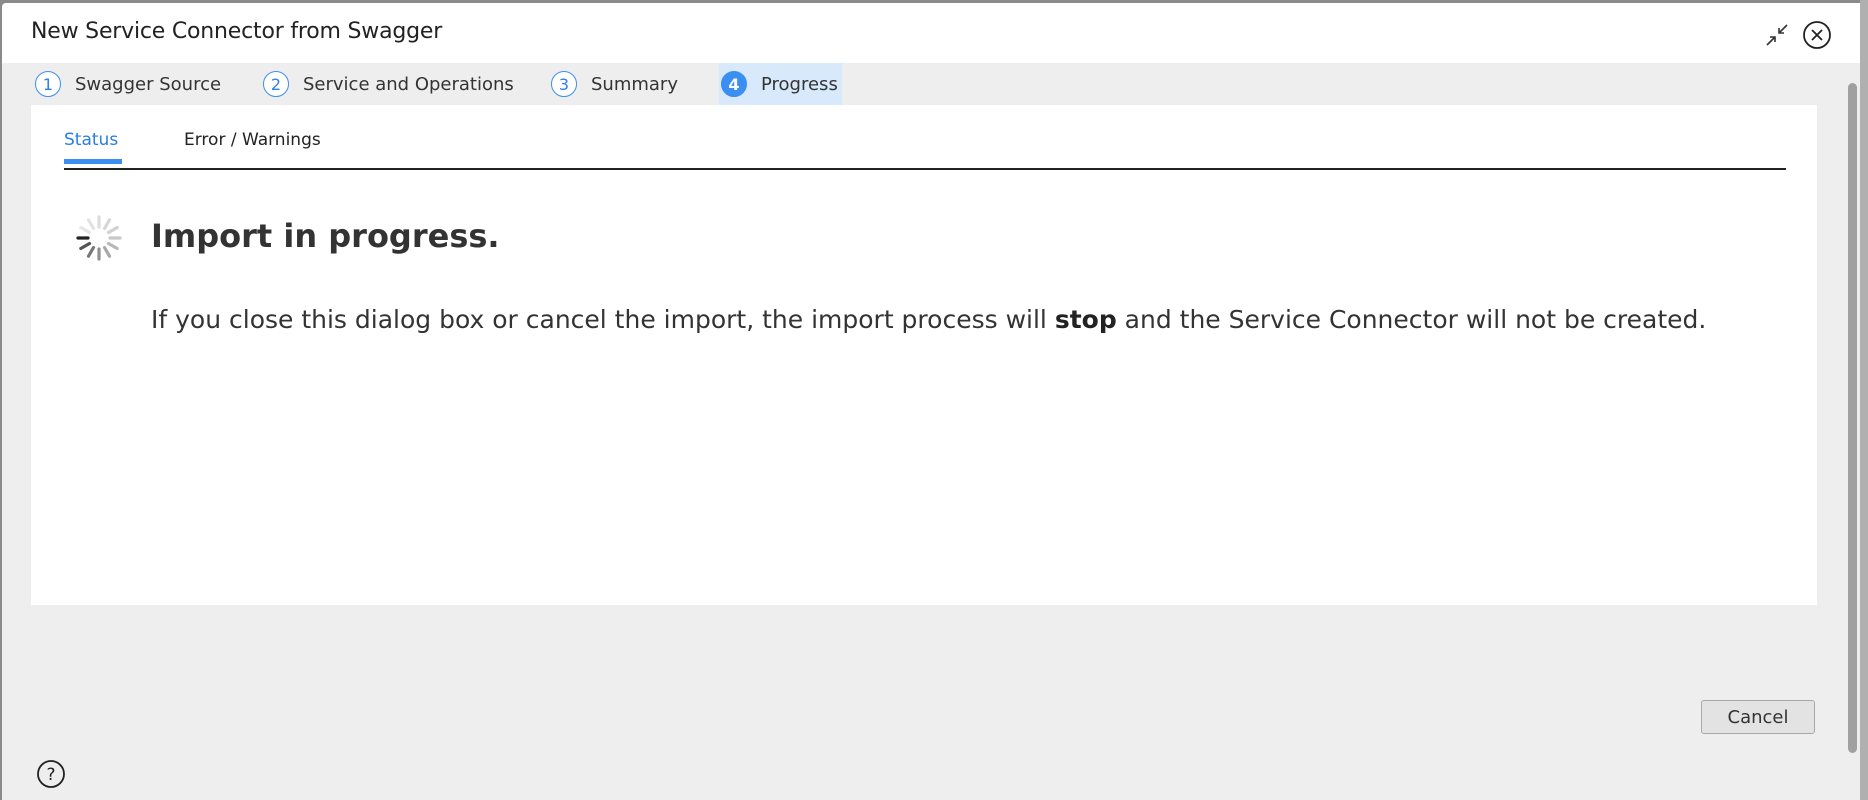 This screenshot has height=800, width=1868. I want to click on vertical-scrollbar, so click(1853, 418).